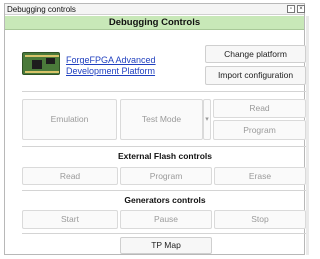  I want to click on read-button: Read, so click(259, 108).